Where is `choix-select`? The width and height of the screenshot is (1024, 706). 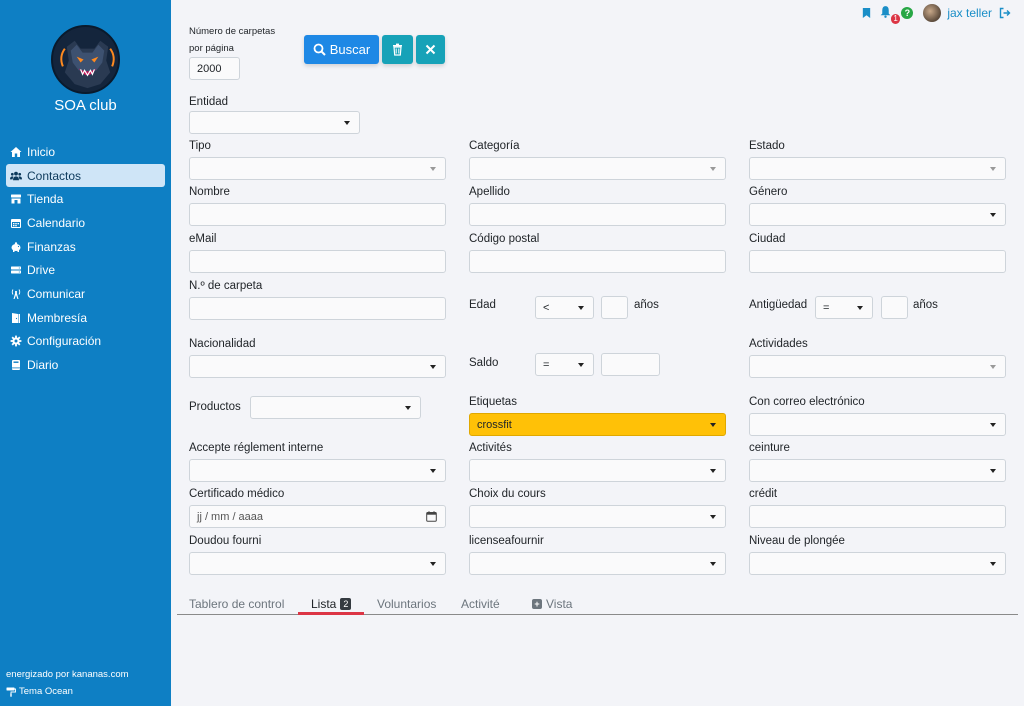 choix-select is located at coordinates (597, 516).